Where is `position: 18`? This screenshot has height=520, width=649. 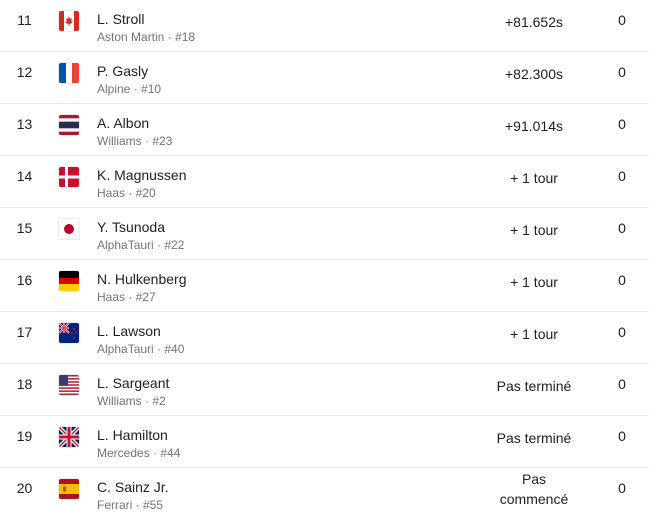 position: 18 is located at coordinates (24, 384).